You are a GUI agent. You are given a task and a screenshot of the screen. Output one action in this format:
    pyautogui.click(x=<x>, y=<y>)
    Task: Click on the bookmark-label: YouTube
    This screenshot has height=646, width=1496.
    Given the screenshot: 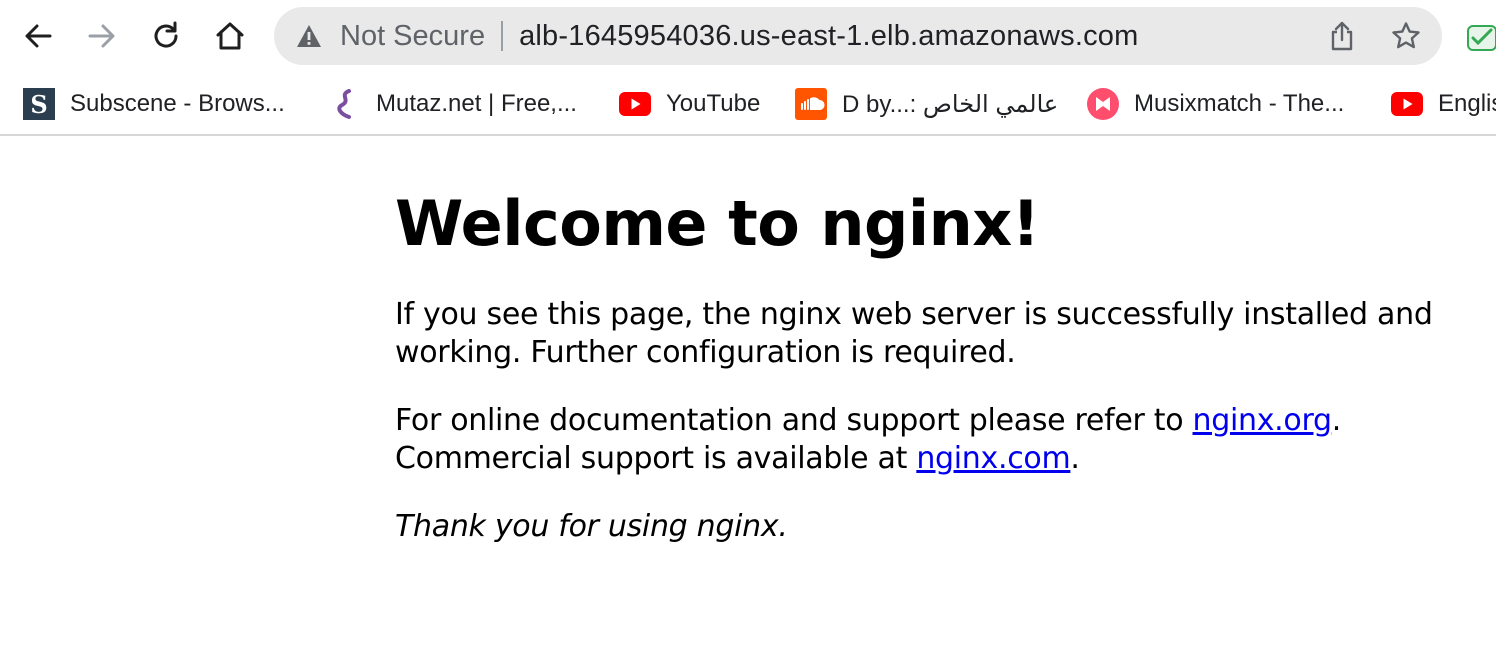 What is the action you would take?
    pyautogui.click(x=713, y=103)
    